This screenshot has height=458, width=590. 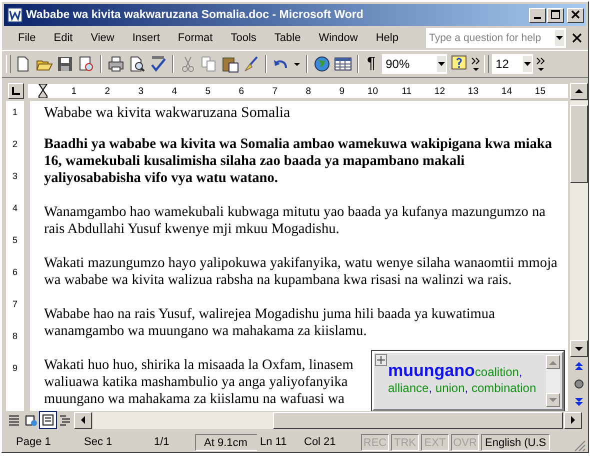 I want to click on menu-item: Window, so click(x=338, y=38).